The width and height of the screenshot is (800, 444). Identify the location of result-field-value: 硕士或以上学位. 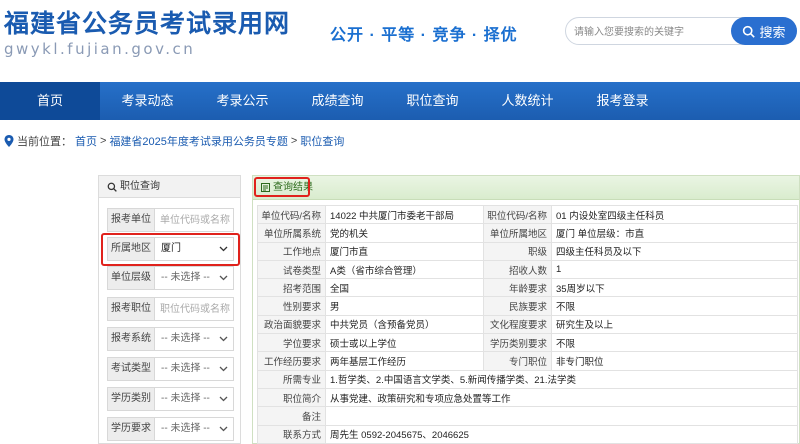
(404, 343).